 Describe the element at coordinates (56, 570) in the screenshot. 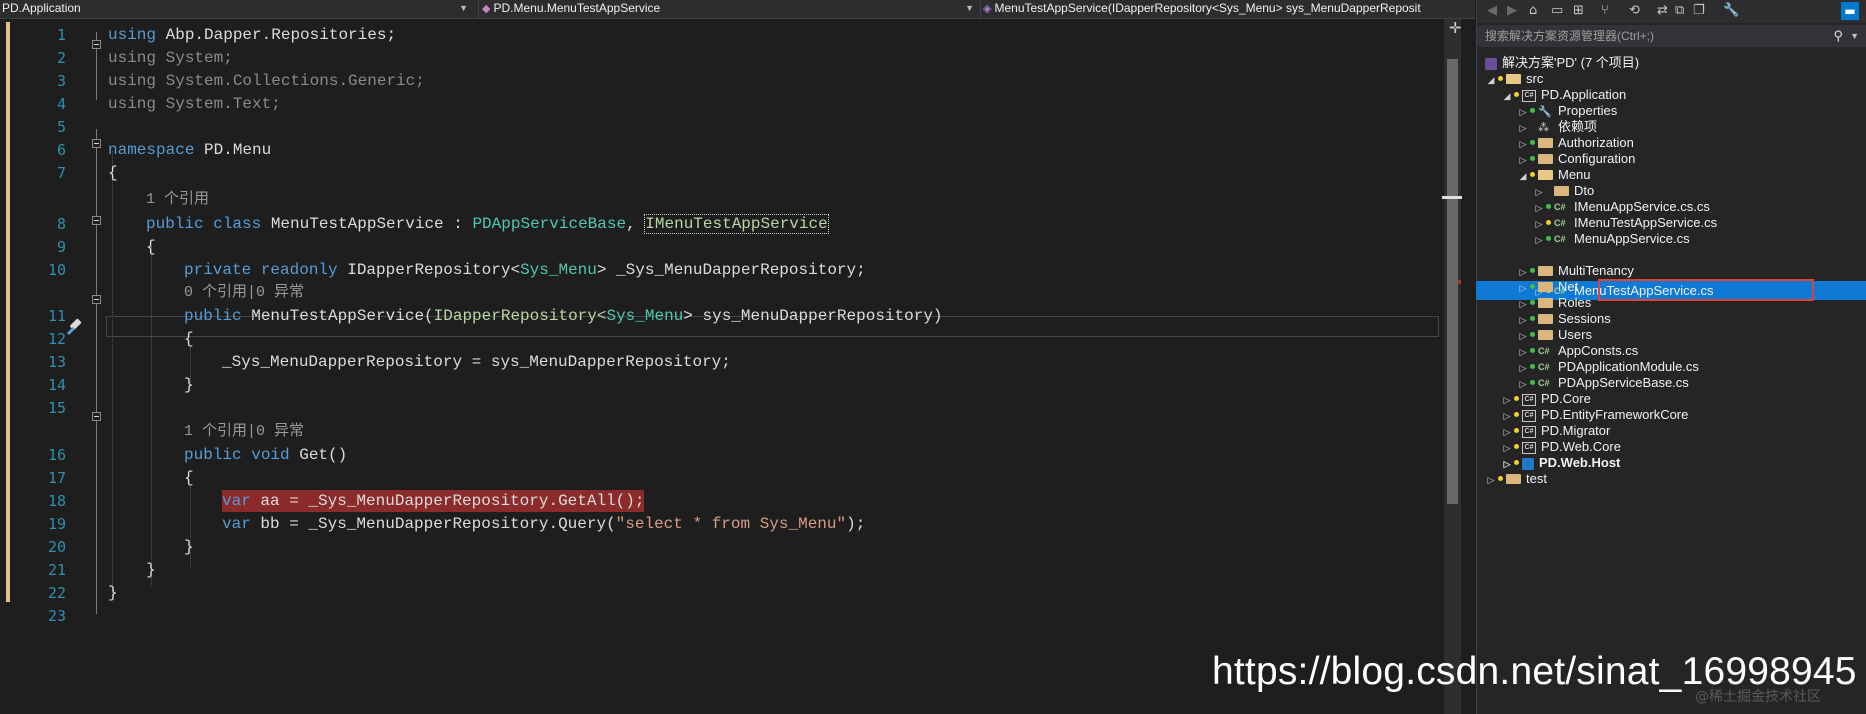

I see `line-number: 21` at that location.